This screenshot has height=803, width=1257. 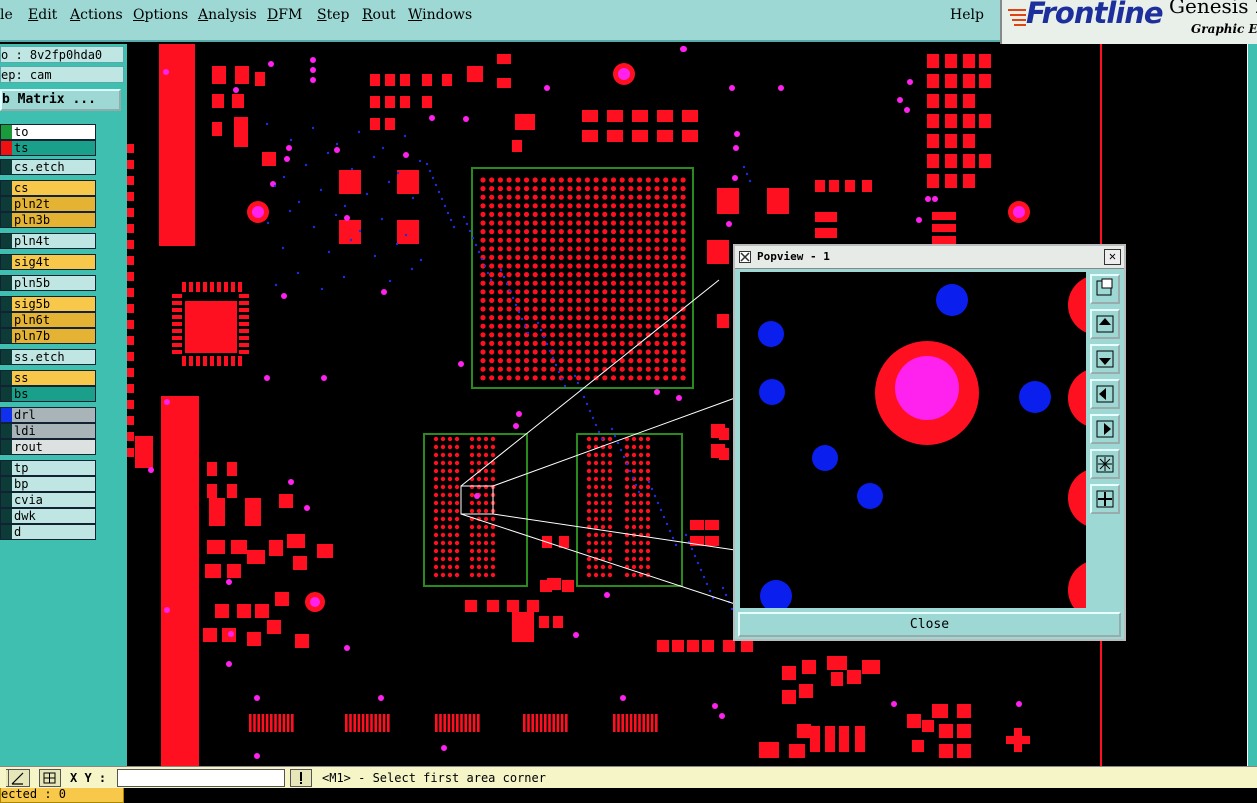 I want to click on menu-step: Step, so click(x=333, y=15).